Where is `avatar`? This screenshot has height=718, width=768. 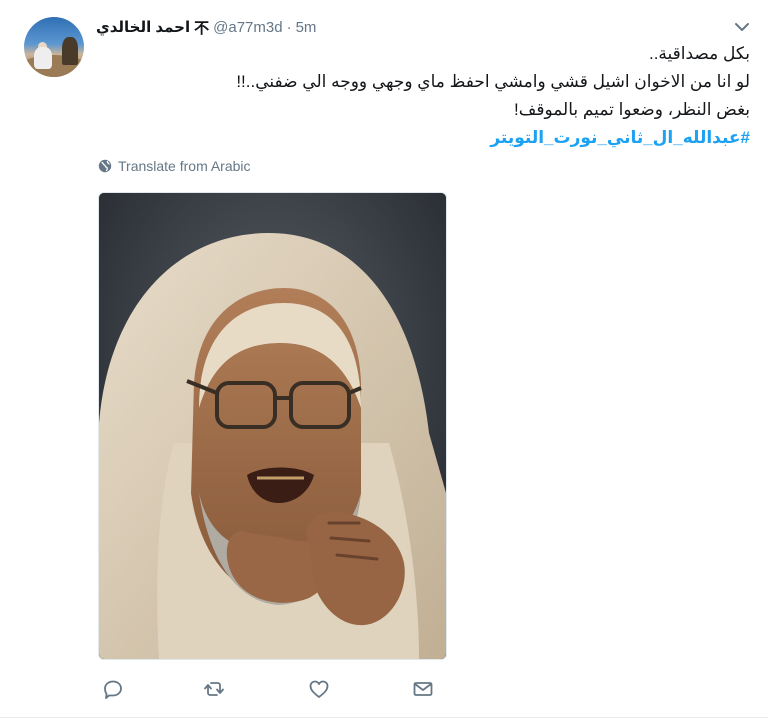 avatar is located at coordinates (54, 47).